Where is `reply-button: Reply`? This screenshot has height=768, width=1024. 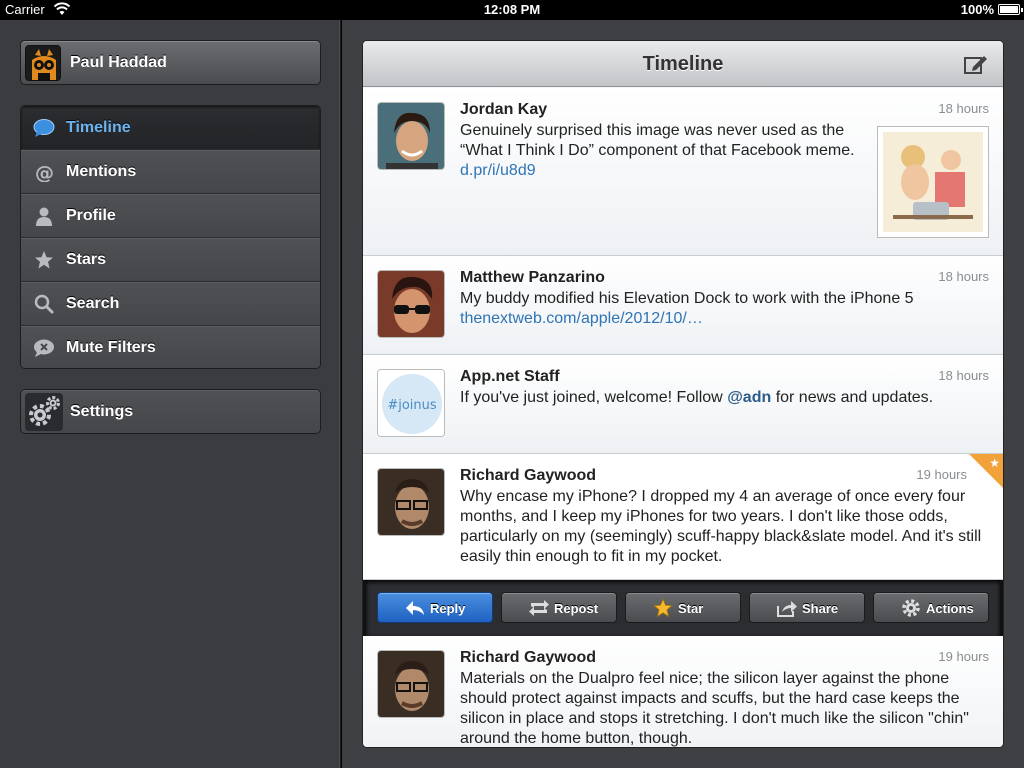 reply-button: Reply is located at coordinates (435, 607).